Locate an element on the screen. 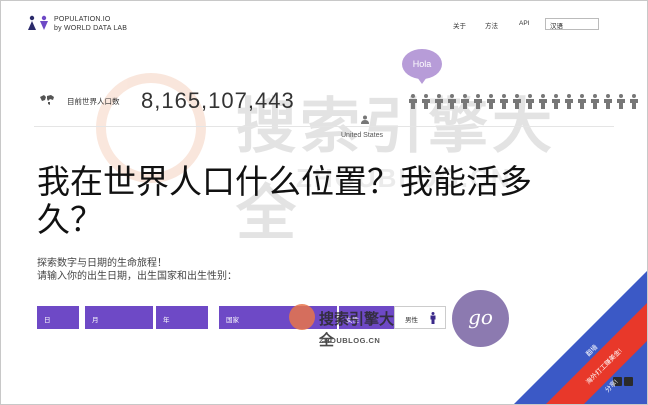 The image size is (648, 405). nav-method: 方法 is located at coordinates (491, 25).